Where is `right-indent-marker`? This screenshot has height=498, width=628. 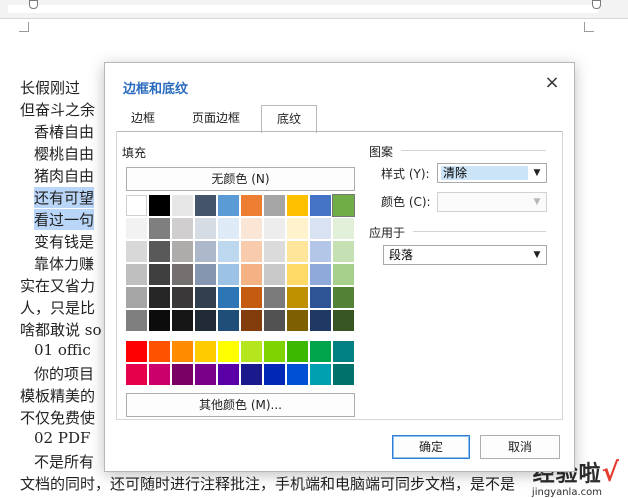
right-indent-marker is located at coordinates (596, 4).